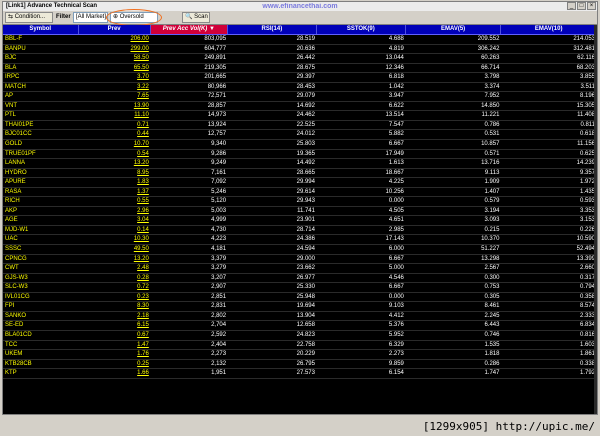 The image size is (600, 436). What do you see at coordinates (300, 59) in the screenshot?
I see `table-row: BJC 58.50 249,891 26.442 13.044 60.263 62.116` at bounding box center [300, 59].